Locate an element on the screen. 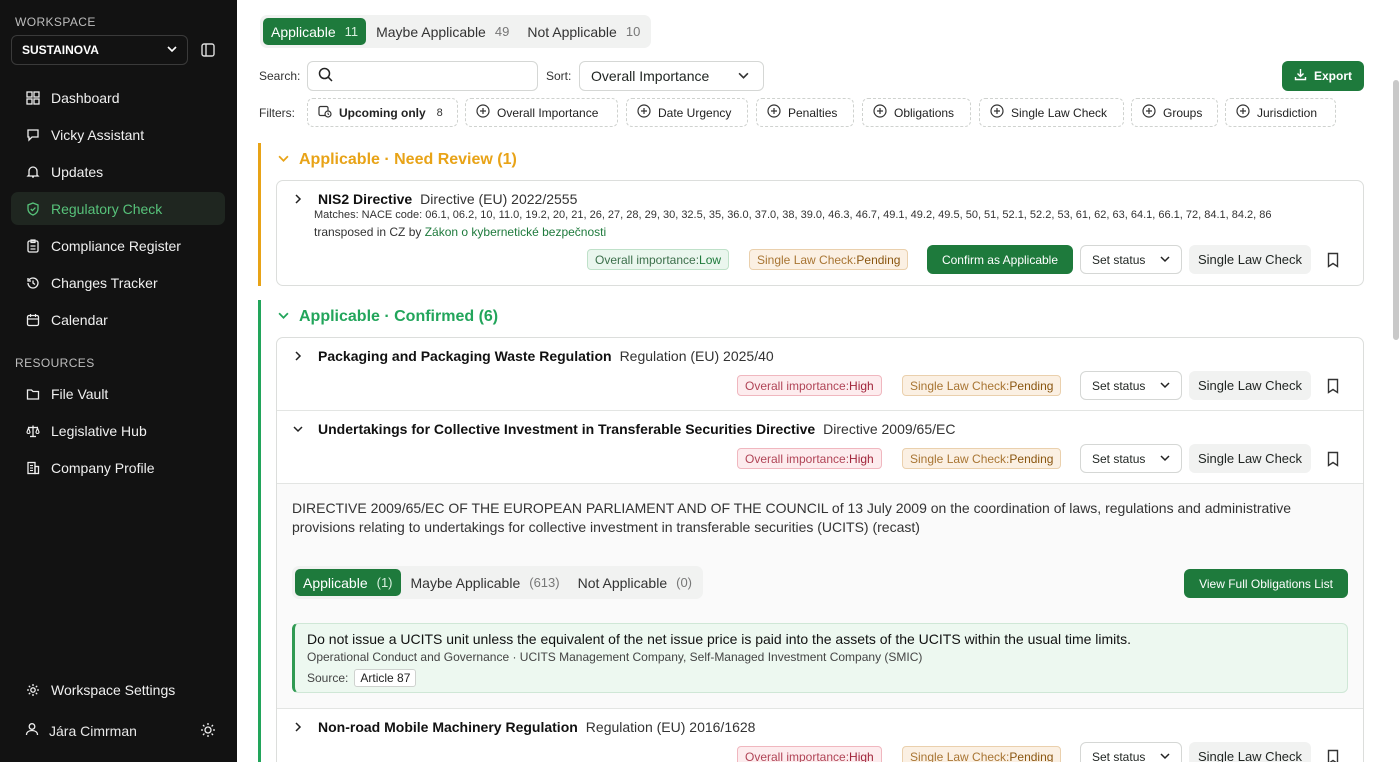  sidebar-item-legislative-hub: Legislative Hub is located at coordinates (118, 430).